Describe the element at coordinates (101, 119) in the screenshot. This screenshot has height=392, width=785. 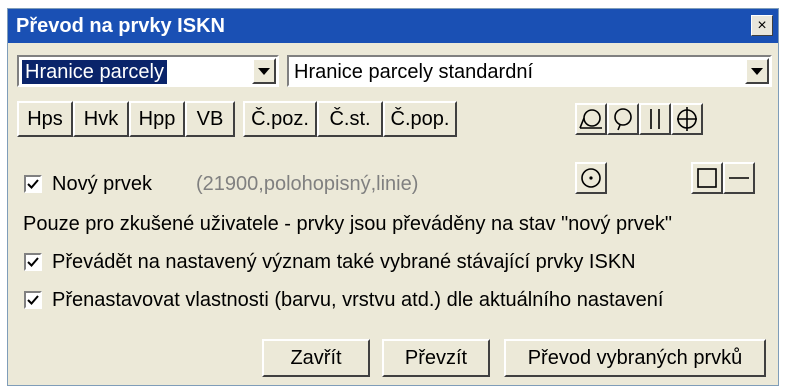
I see `hvk-button: Hvk` at that location.